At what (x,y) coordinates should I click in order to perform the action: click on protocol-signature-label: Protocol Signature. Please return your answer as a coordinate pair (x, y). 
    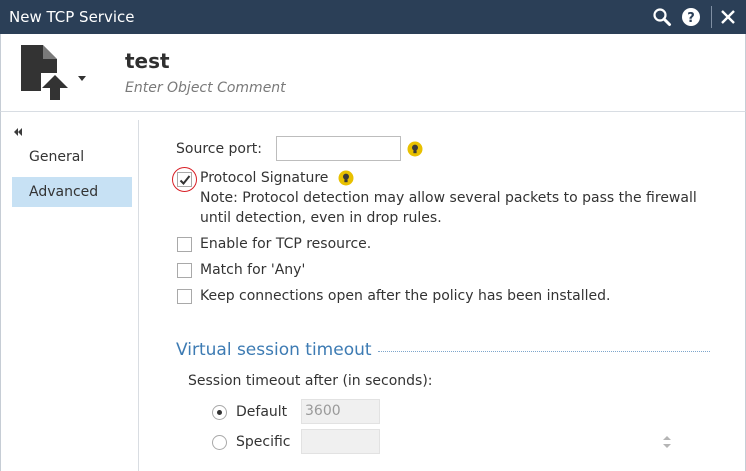
    Looking at the image, I should click on (264, 178).